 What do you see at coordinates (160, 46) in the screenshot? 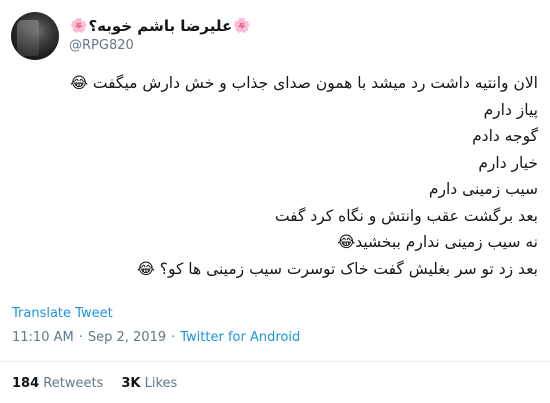
I see `user-handle: @RPG820` at bounding box center [160, 46].